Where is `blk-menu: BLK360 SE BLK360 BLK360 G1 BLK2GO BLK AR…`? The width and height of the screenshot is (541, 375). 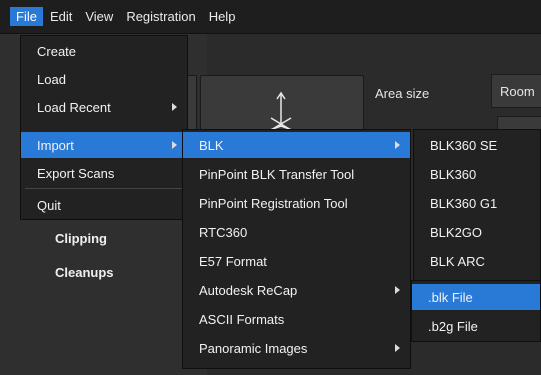 blk-menu: BLK360 SE BLK360 BLK360 G1 BLK2GO BLK AR… is located at coordinates (477, 205).